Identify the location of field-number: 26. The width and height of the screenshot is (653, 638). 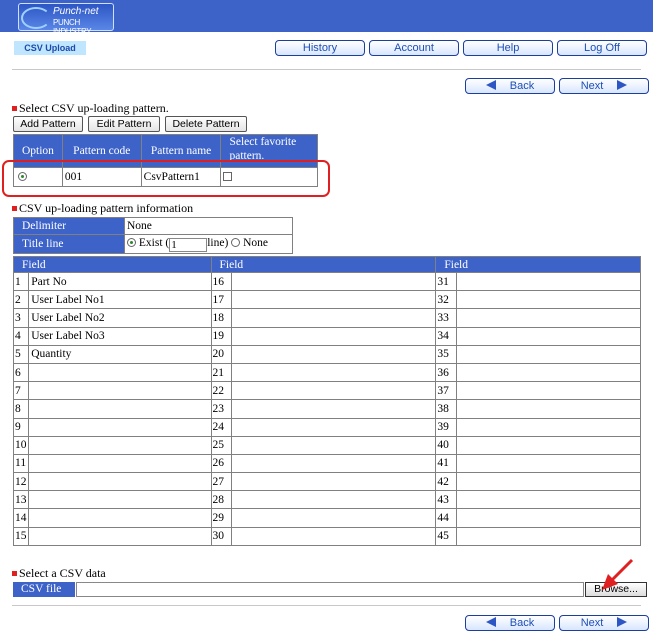
(221, 463).